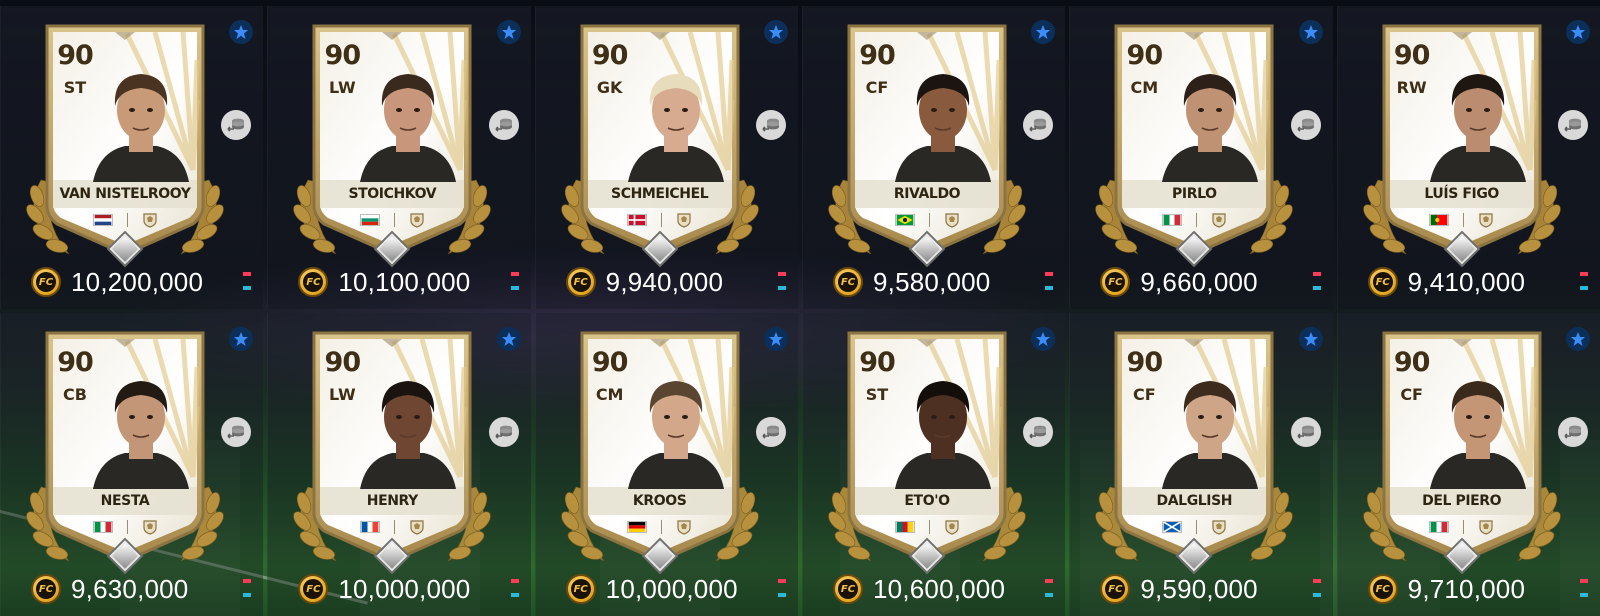 The width and height of the screenshot is (1600, 616). I want to click on player-tile-henry: 90 LW HENRY FC 10,000,000, so click(399, 464).